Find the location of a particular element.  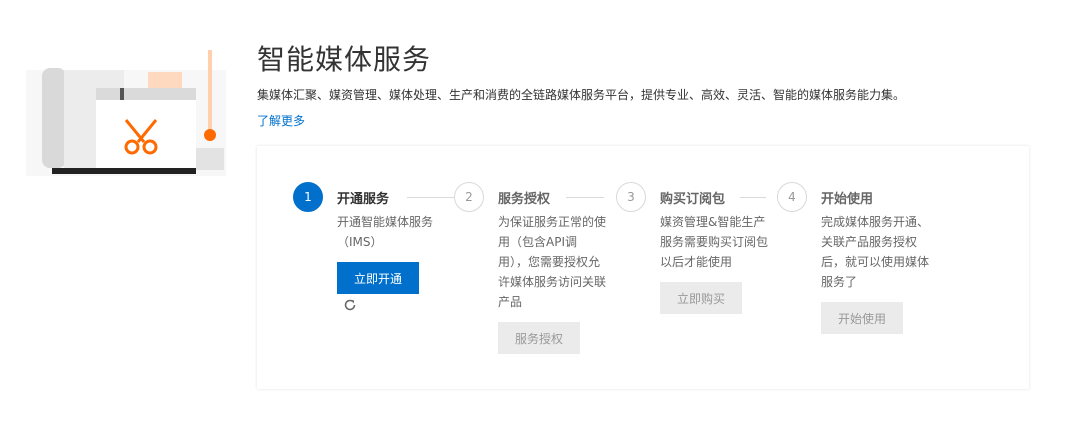

step-description: 完成媒体服务开通、关联产品服务授权后，就可以使用媒体服务了 is located at coordinates (875, 252).